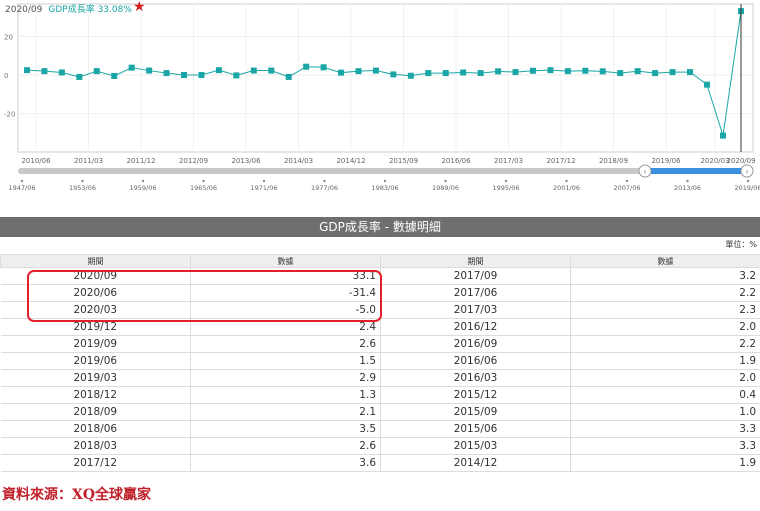 This screenshot has height=511, width=760. I want to click on value-cell: 1.3, so click(285, 395).